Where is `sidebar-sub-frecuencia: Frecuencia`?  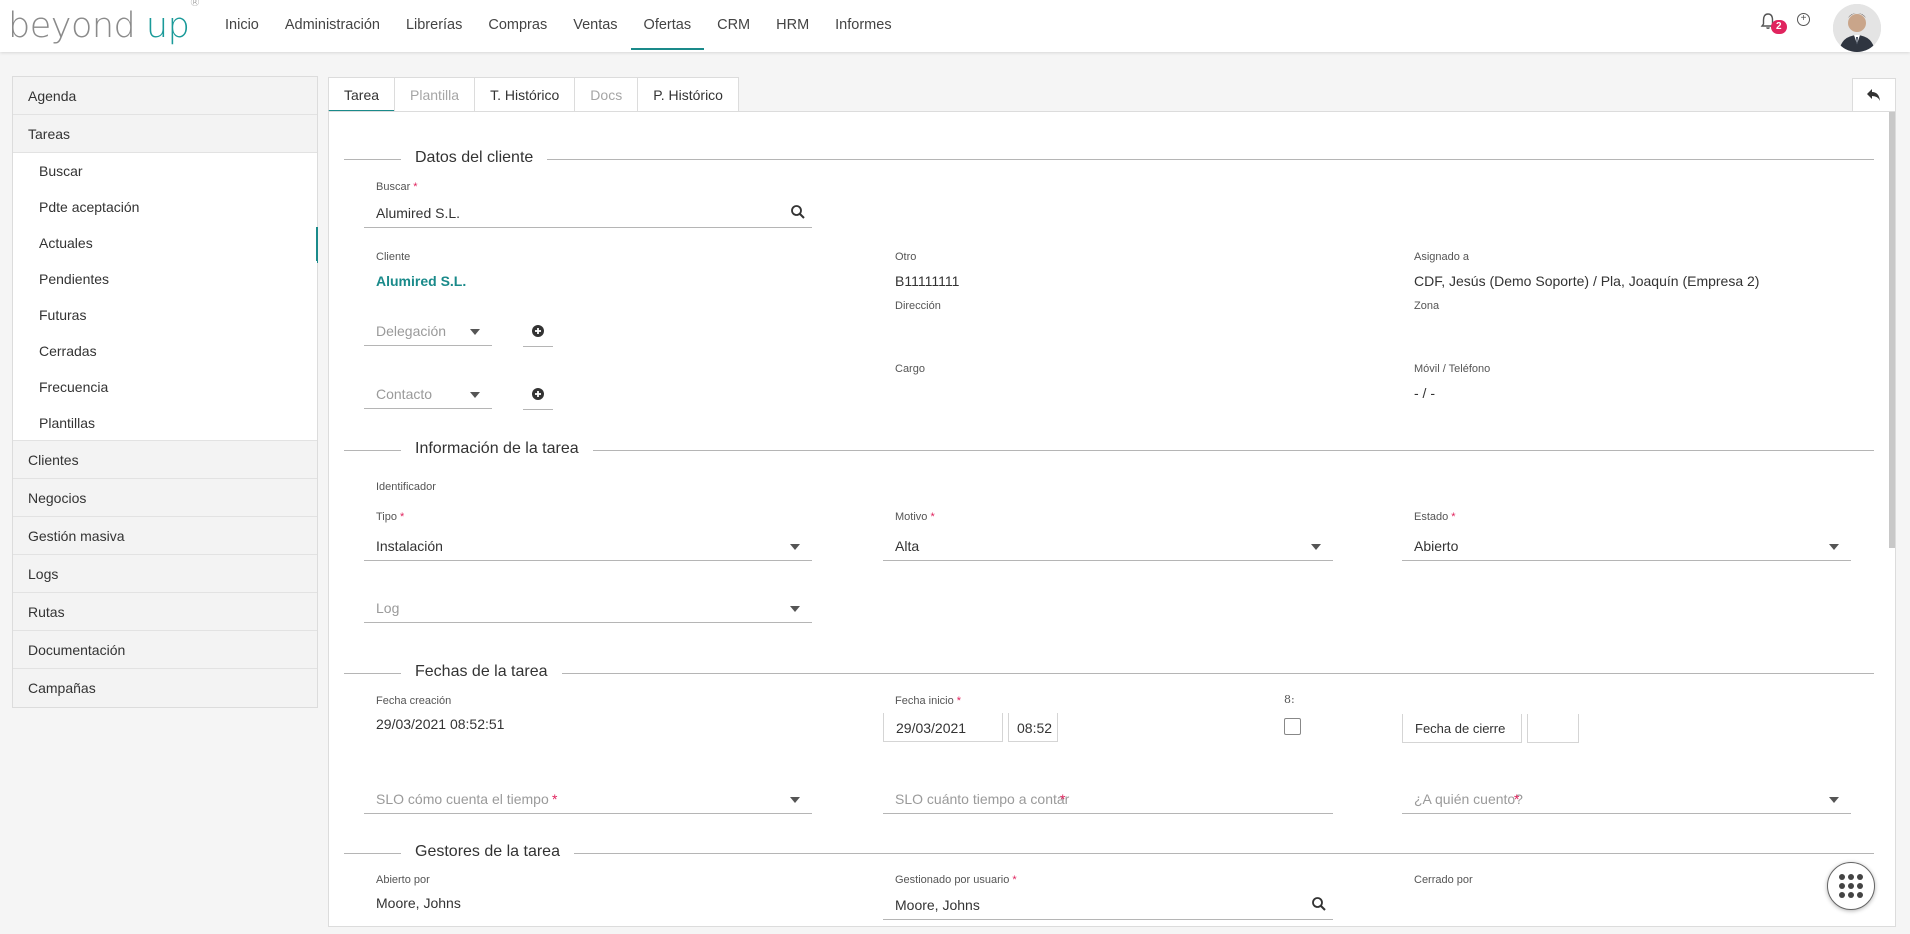
sidebar-sub-frecuencia: Frecuencia is located at coordinates (165, 387).